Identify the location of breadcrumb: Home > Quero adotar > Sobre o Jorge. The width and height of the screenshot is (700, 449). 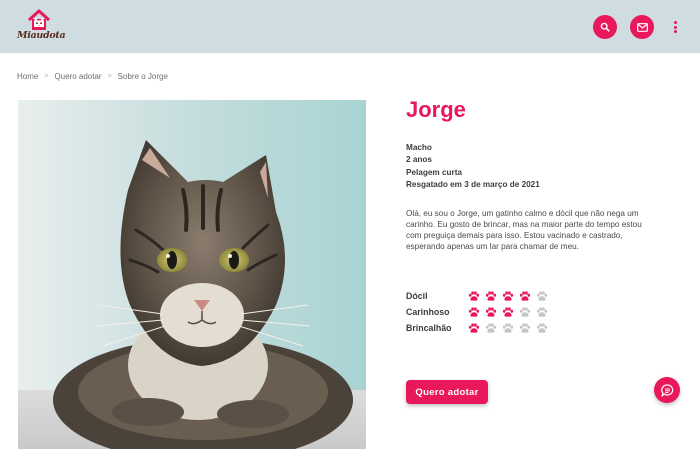
(92, 76).